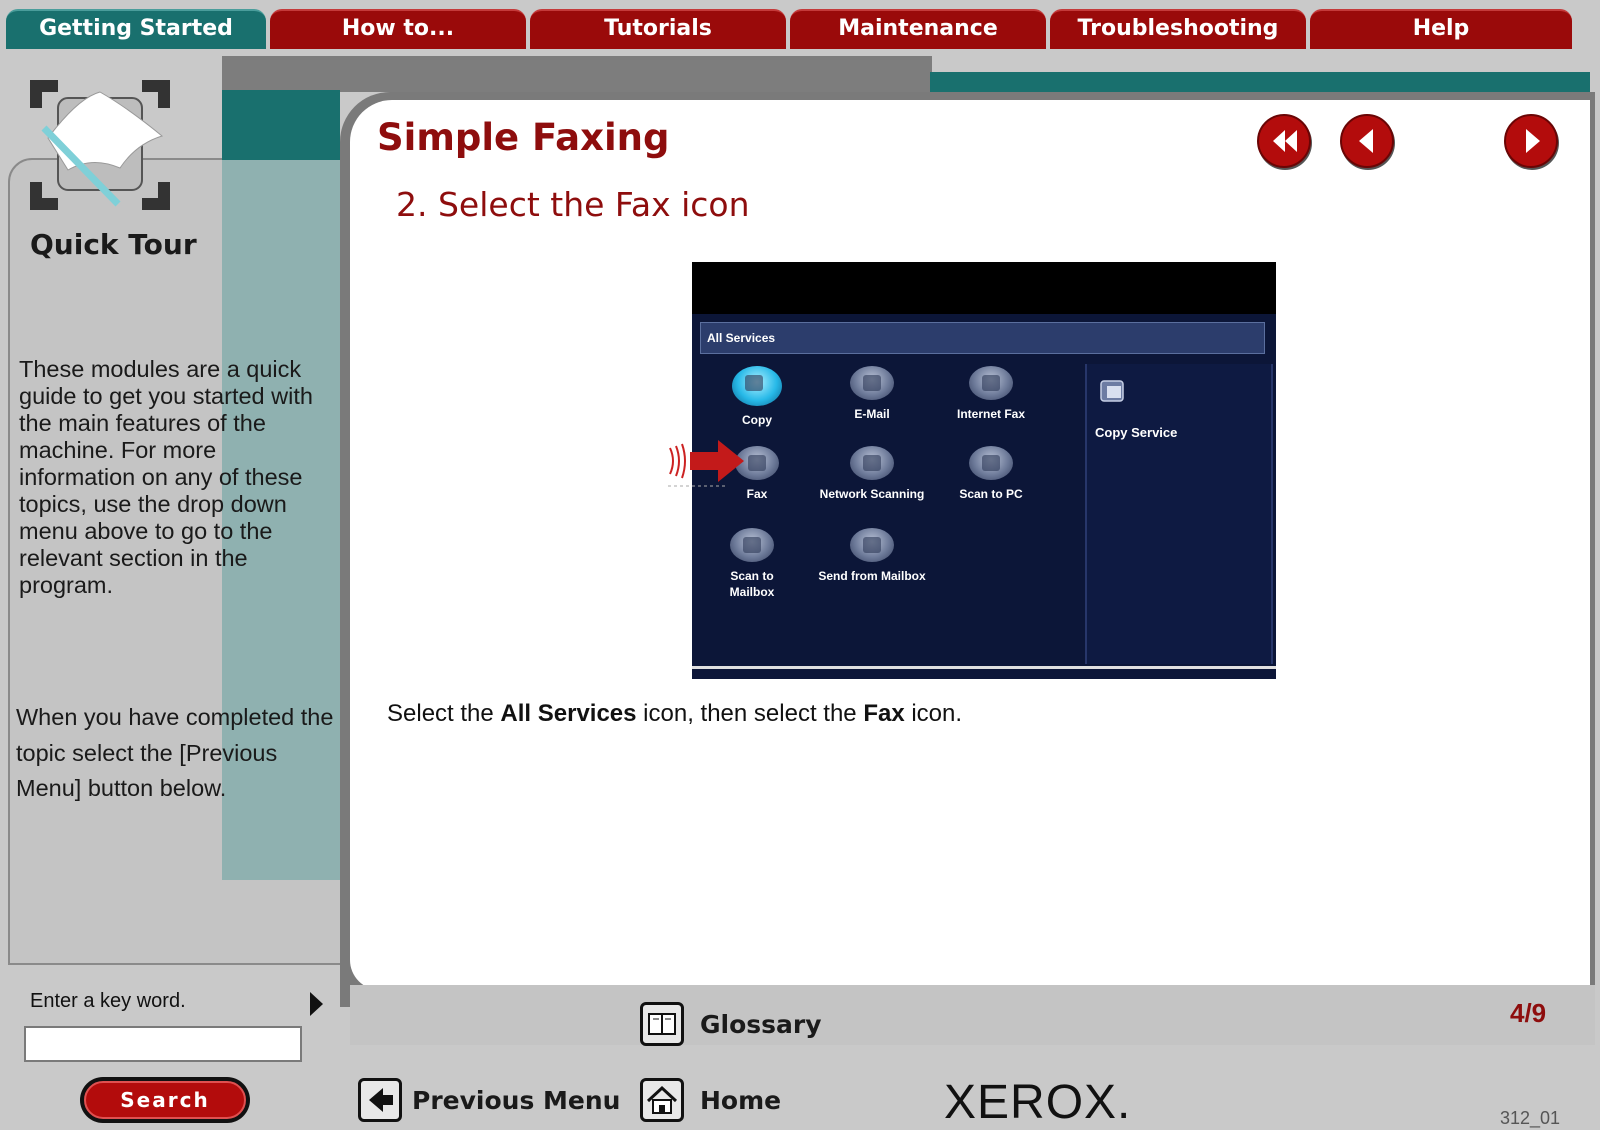  What do you see at coordinates (972, 1015) in the screenshot?
I see `footer-bar` at bounding box center [972, 1015].